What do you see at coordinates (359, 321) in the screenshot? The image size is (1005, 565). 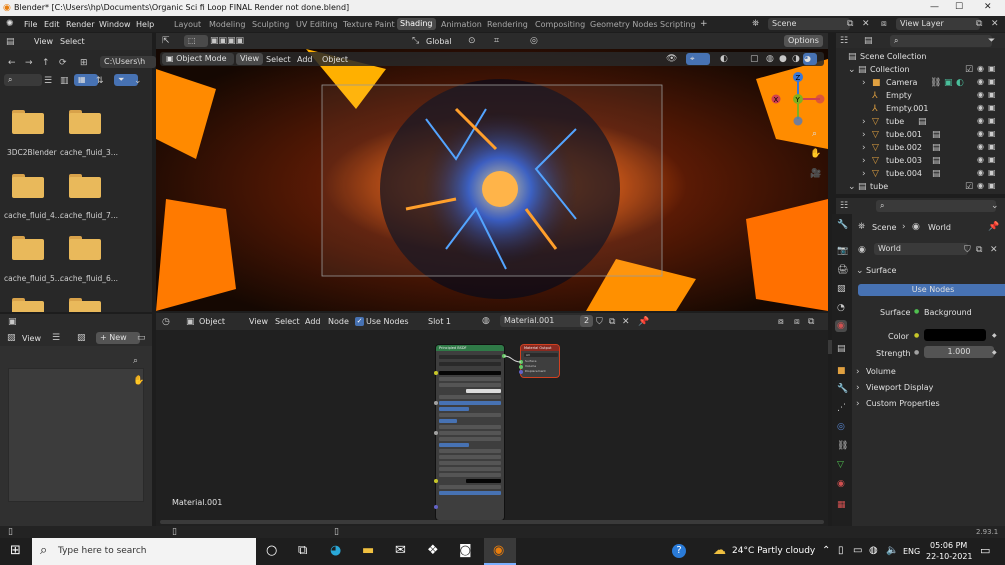 I see `use-nodes-checkbox: ✓` at bounding box center [359, 321].